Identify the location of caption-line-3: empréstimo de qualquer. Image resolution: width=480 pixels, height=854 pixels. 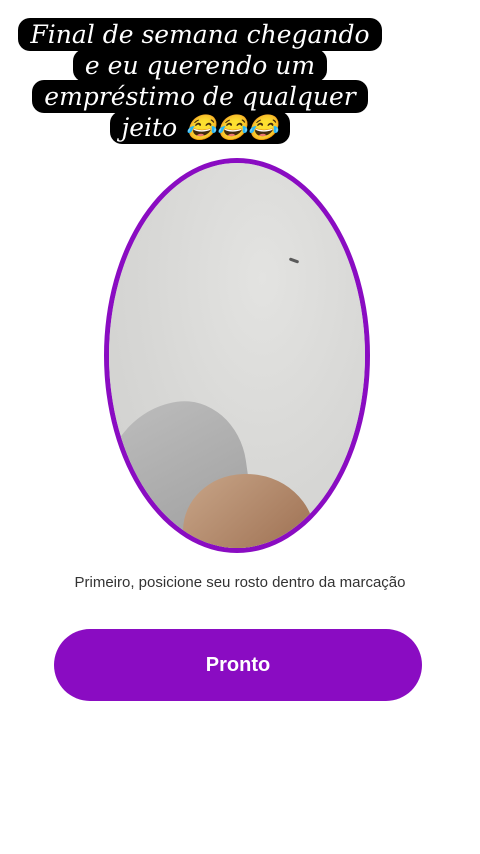
(200, 96).